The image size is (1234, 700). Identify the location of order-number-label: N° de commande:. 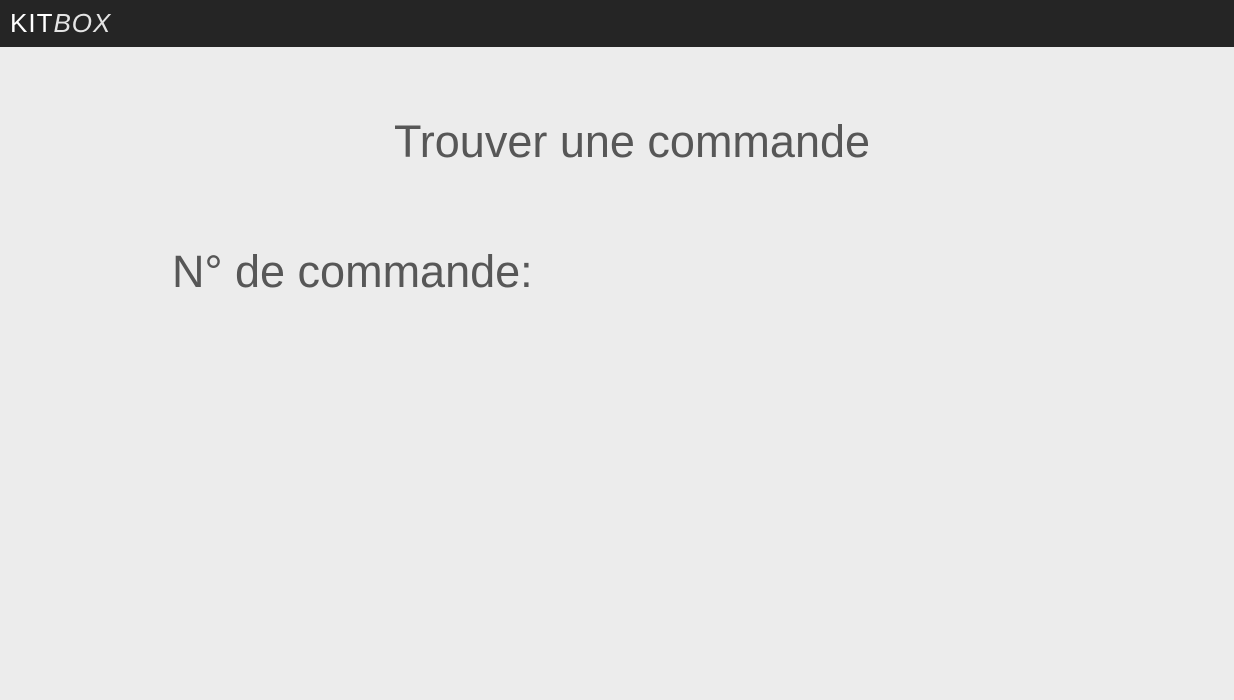
(352, 271).